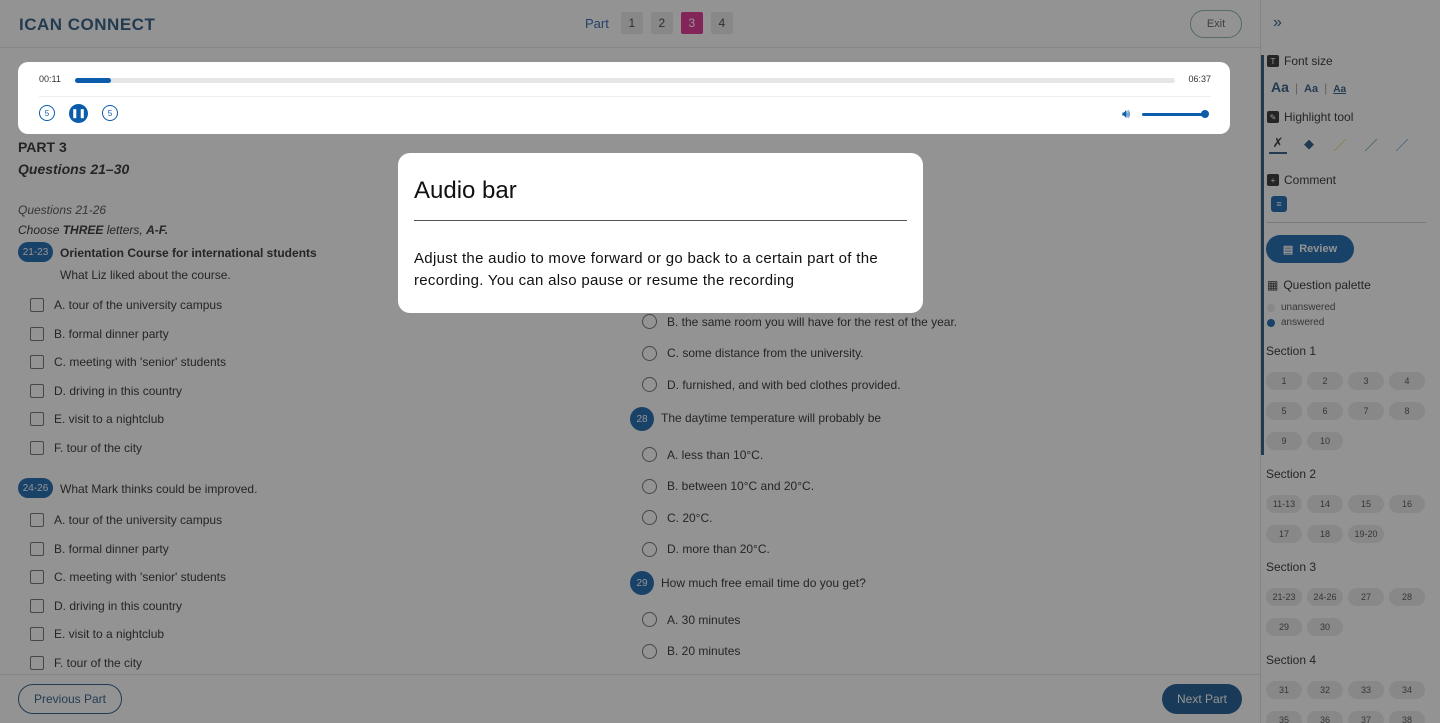 The image size is (1440, 723). I want to click on tooltip-title: Audio bar, so click(465, 190).